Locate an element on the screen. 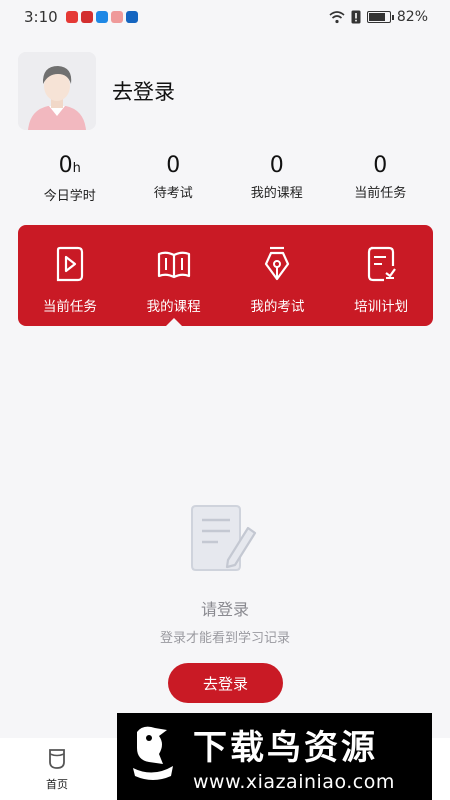 The width and height of the screenshot is (450, 800). default-avatar-icon is located at coordinates (57, 91).